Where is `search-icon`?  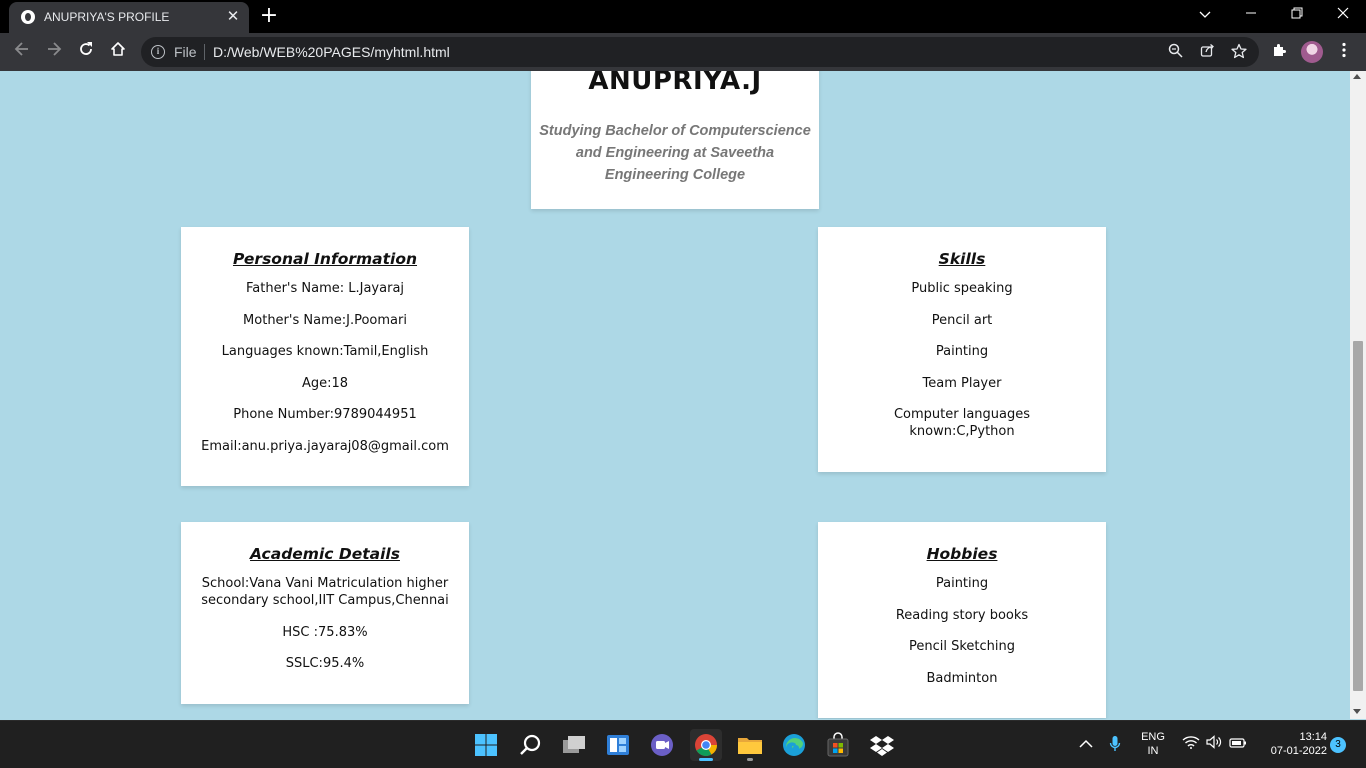 search-icon is located at coordinates (530, 745).